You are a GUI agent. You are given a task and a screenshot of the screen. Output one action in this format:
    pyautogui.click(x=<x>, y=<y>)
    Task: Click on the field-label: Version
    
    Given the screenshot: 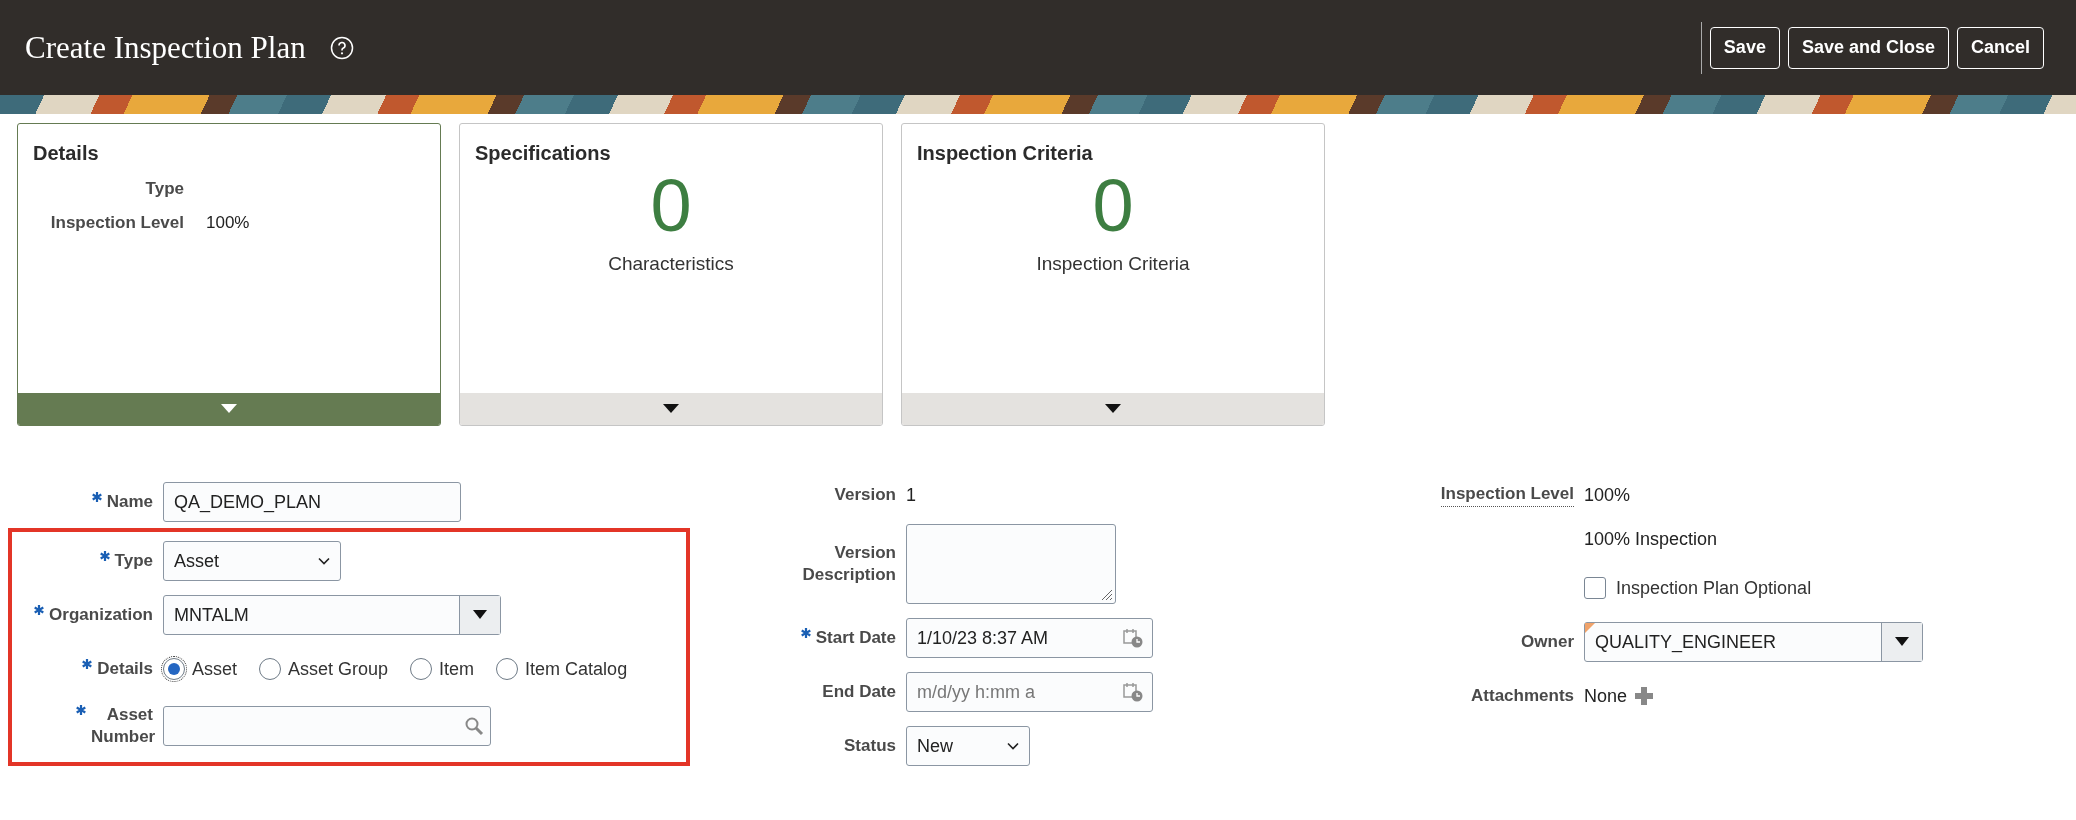 What is the action you would take?
    pyautogui.click(x=865, y=494)
    